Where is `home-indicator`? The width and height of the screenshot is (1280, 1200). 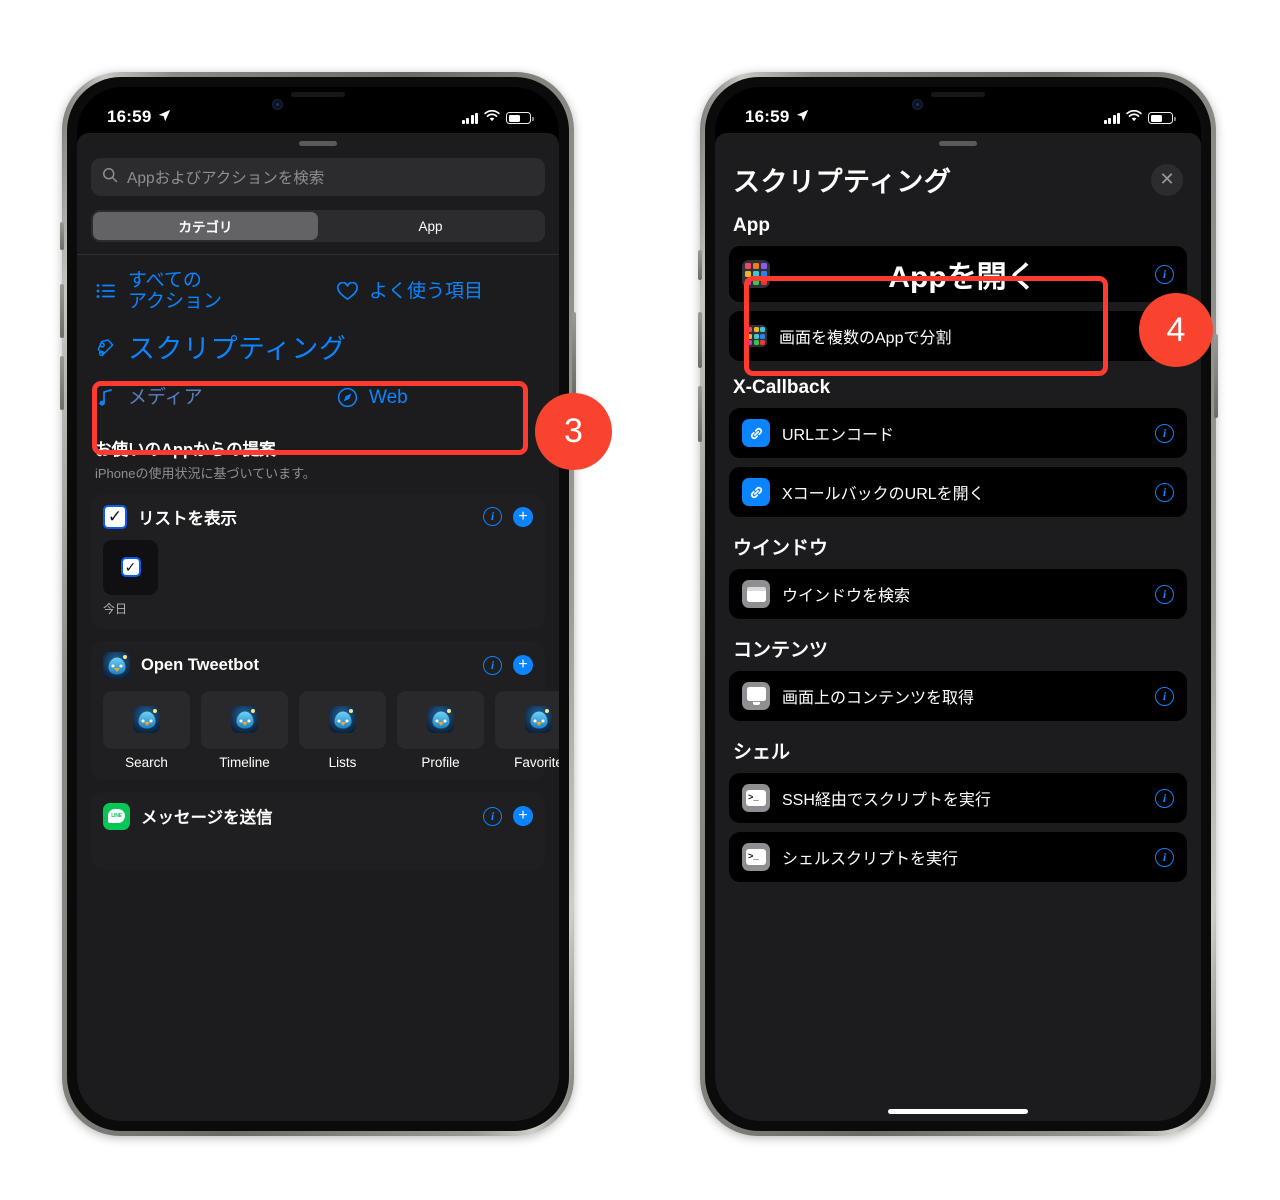 home-indicator is located at coordinates (958, 1111).